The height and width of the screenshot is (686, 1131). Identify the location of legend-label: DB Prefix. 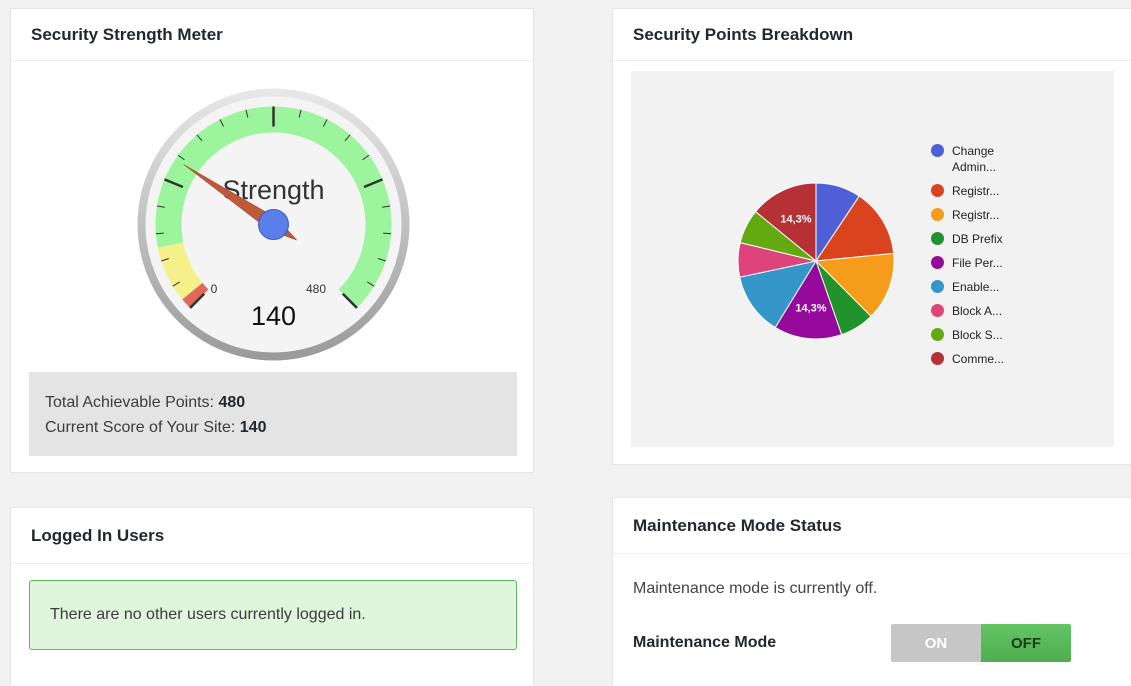
(977, 239).